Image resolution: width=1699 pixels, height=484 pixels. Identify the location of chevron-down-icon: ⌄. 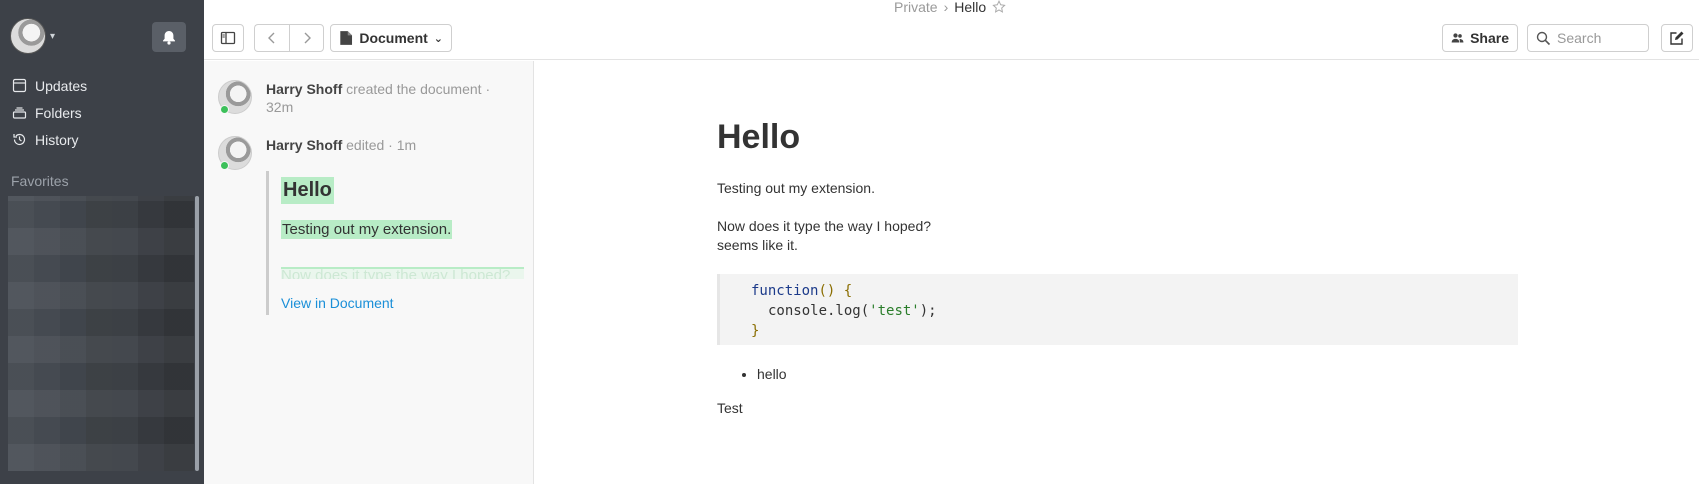
(438, 38).